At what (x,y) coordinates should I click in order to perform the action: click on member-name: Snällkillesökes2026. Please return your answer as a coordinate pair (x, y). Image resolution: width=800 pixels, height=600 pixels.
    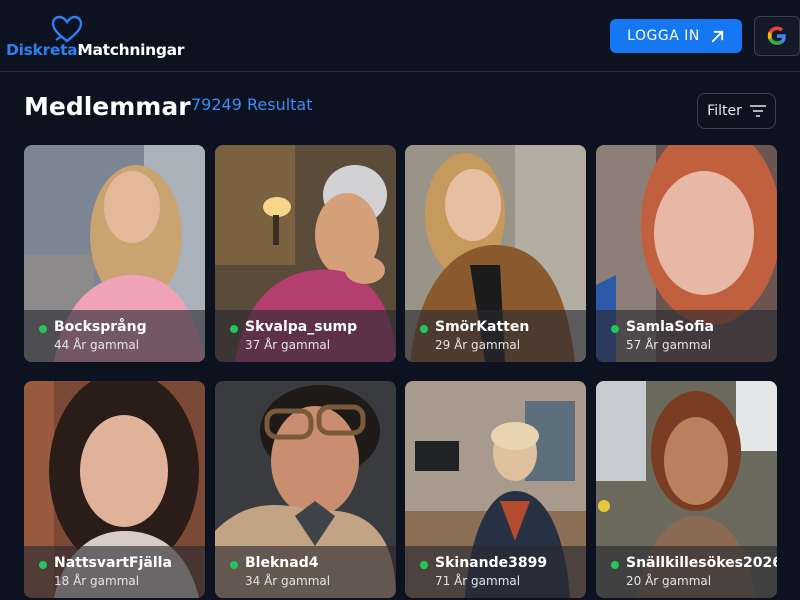
    Looking at the image, I should click on (701, 563).